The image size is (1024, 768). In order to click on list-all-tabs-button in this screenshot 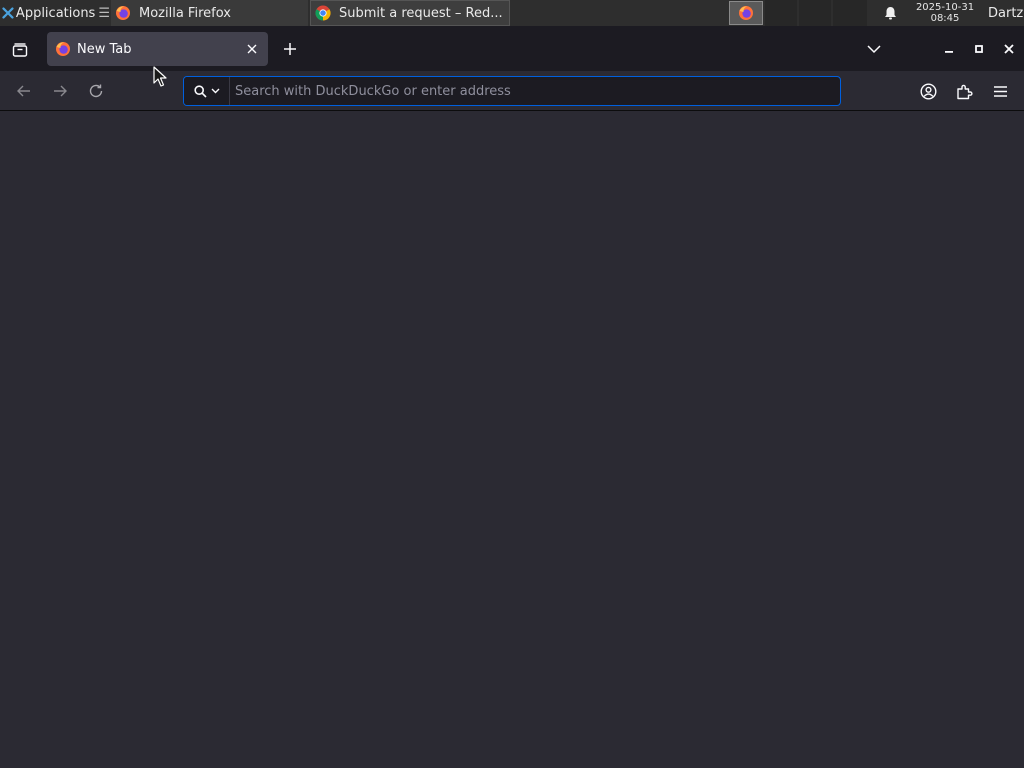, I will do `click(874, 49)`.